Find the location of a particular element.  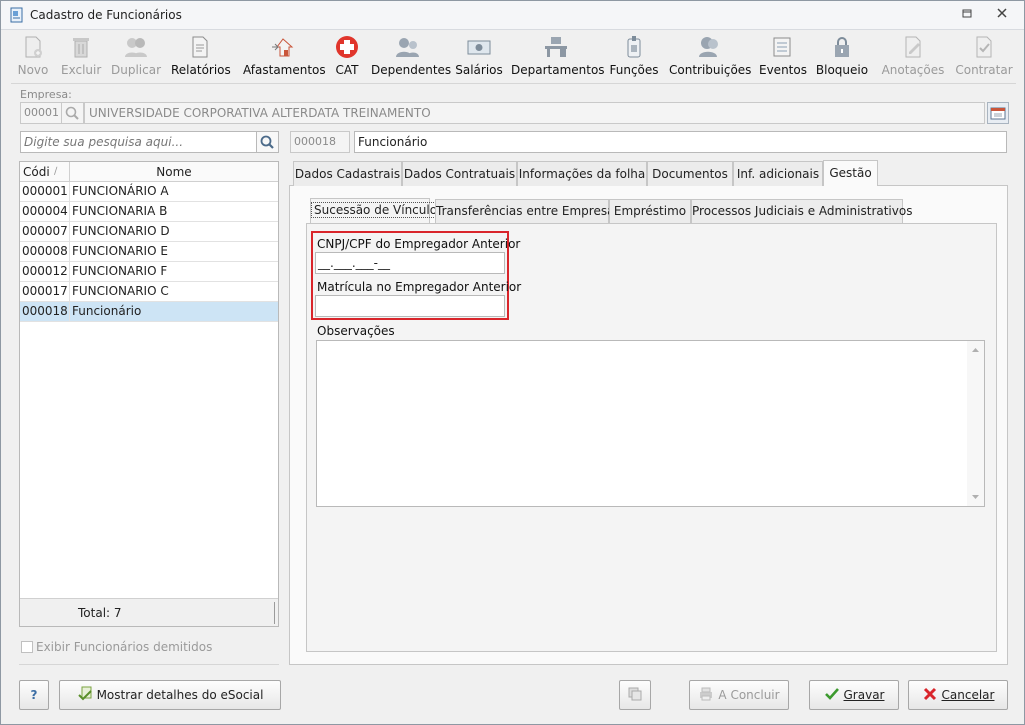

tab-inf-adicionais: Inf. adicionais is located at coordinates (778, 173).